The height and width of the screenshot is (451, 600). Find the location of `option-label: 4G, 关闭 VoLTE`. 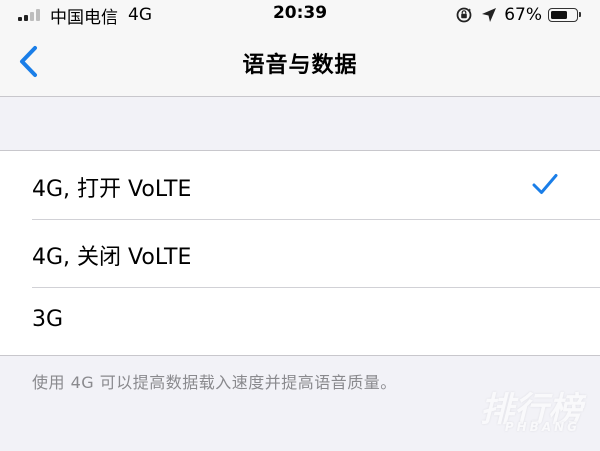

option-label: 4G, 关闭 VoLTE is located at coordinates (112, 257).